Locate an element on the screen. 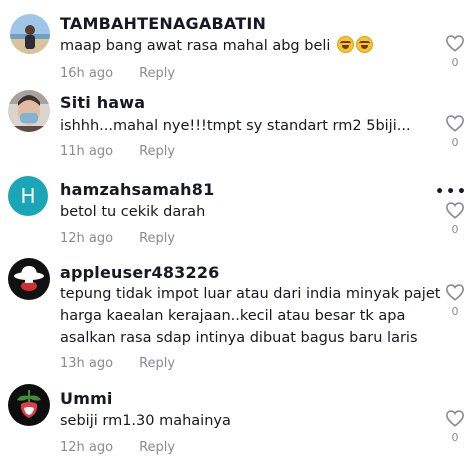 The image size is (474, 474). comment-text: maap bang awat rasa mahal abg beli is located at coordinates (217, 46).